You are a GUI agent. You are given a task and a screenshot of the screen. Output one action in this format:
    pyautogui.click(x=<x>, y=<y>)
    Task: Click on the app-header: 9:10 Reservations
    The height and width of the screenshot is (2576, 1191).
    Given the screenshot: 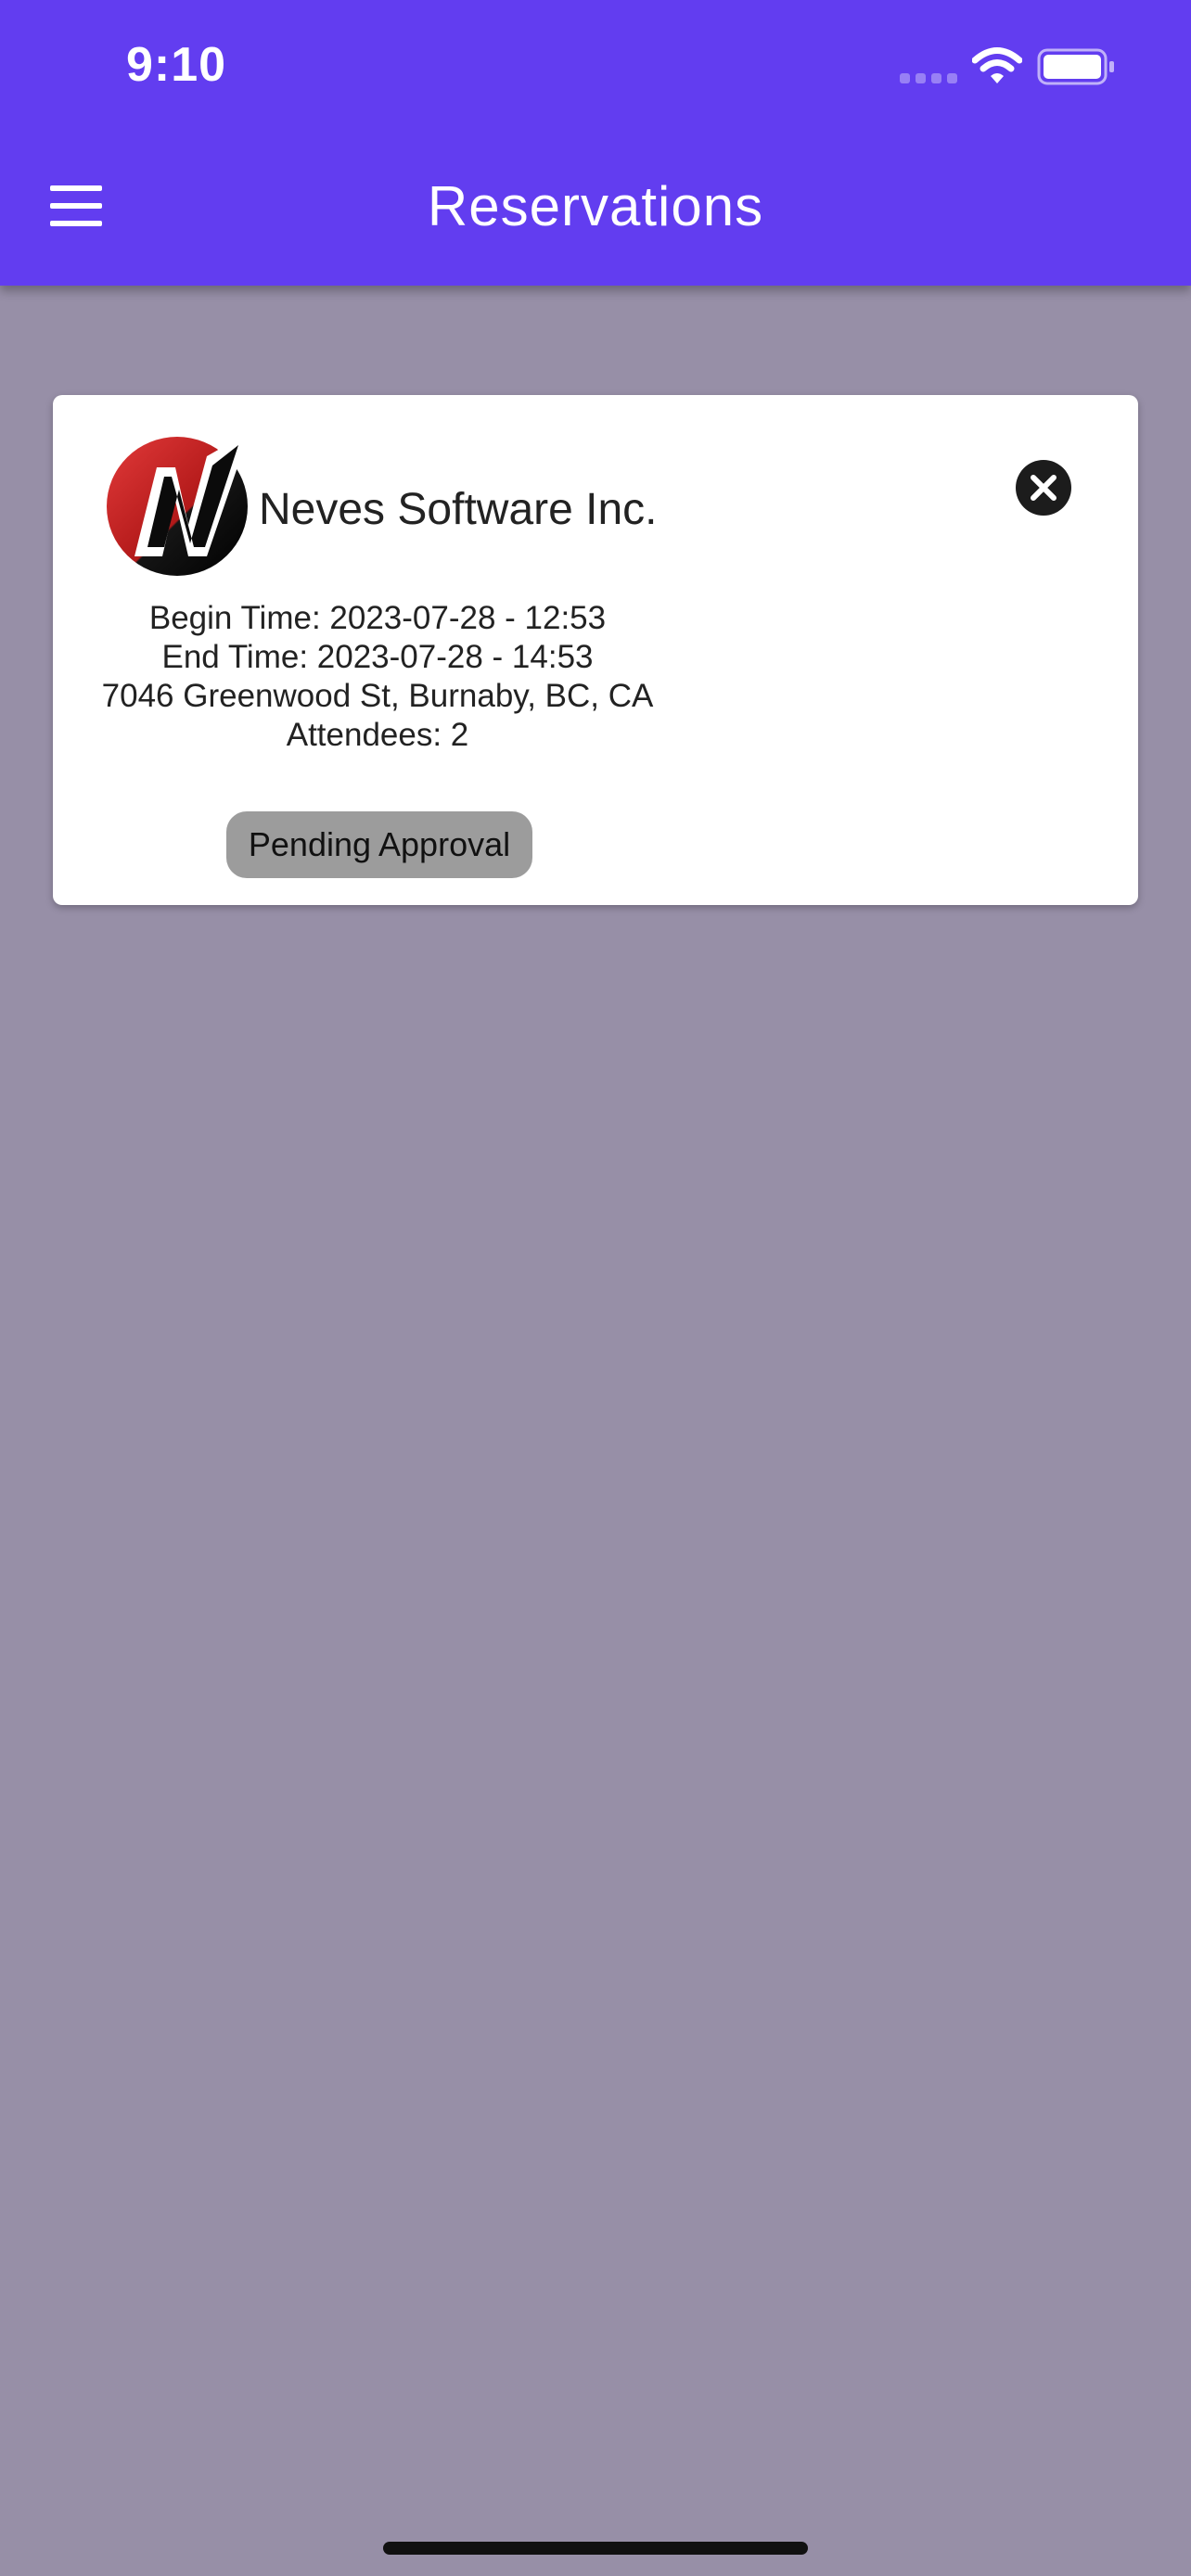 What is the action you would take?
    pyautogui.click(x=595, y=143)
    